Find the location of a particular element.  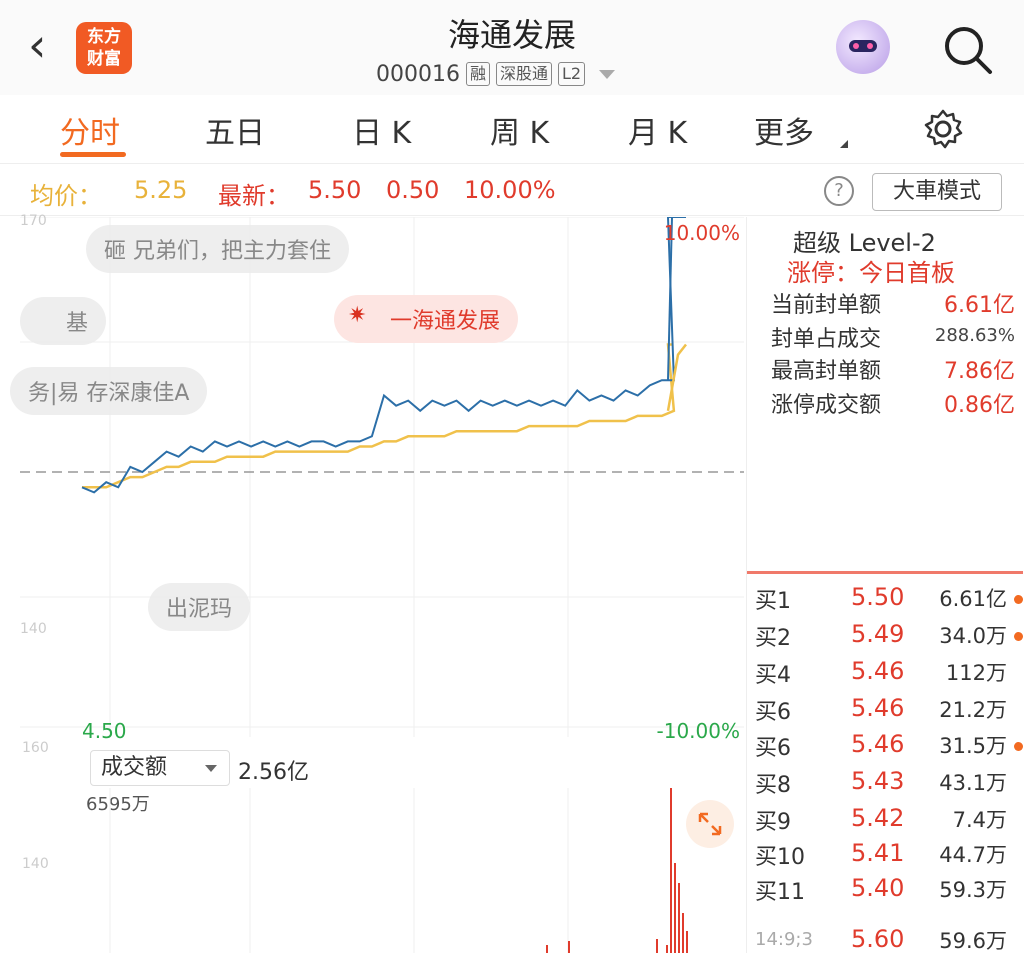

latest-price-value: 5.50 is located at coordinates (335, 190).